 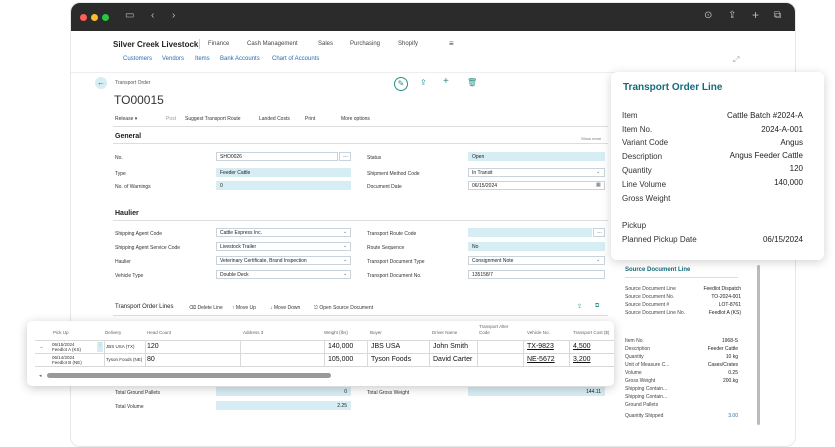 I want to click on back-arrow-icon: ←, so click(x=101, y=83).